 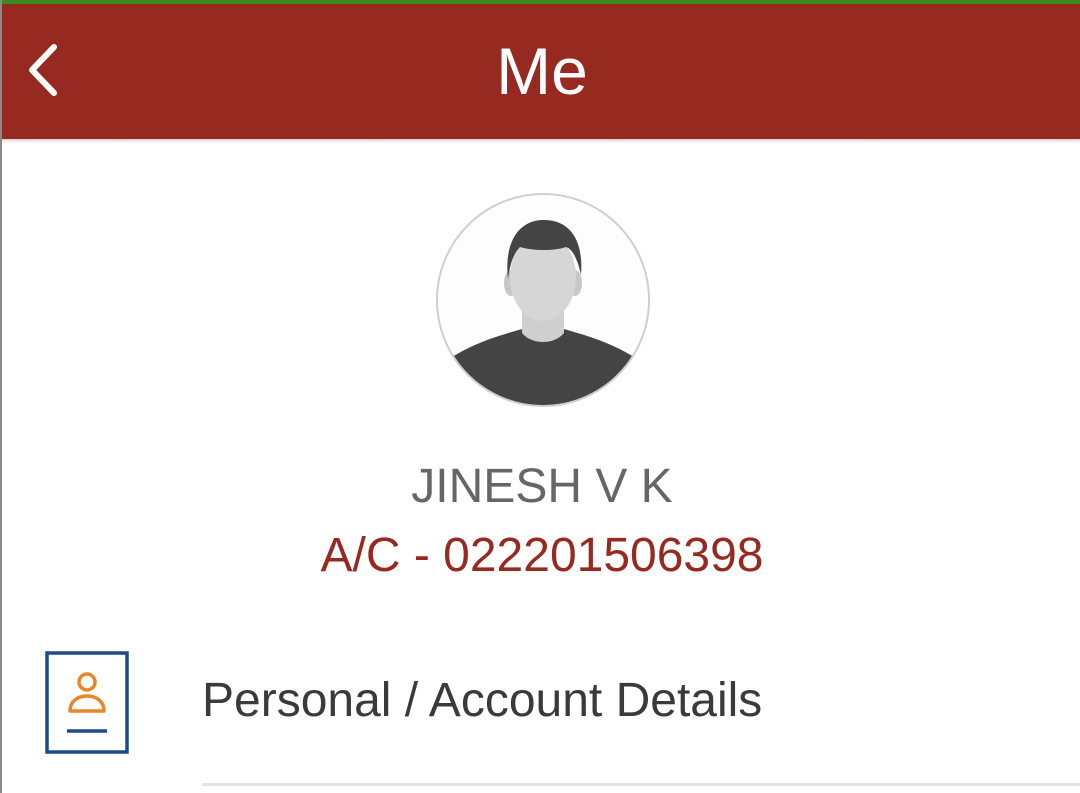 I want to click on user-profile-card-icon, so click(x=87, y=702).